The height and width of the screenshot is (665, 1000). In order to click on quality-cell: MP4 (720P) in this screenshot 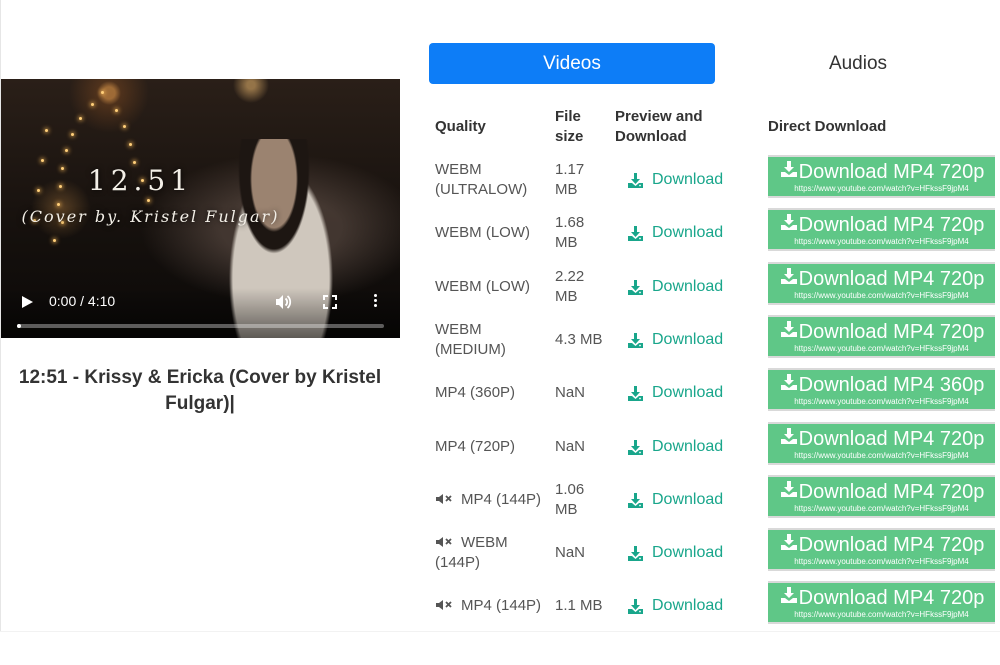, I will do `click(491, 447)`.